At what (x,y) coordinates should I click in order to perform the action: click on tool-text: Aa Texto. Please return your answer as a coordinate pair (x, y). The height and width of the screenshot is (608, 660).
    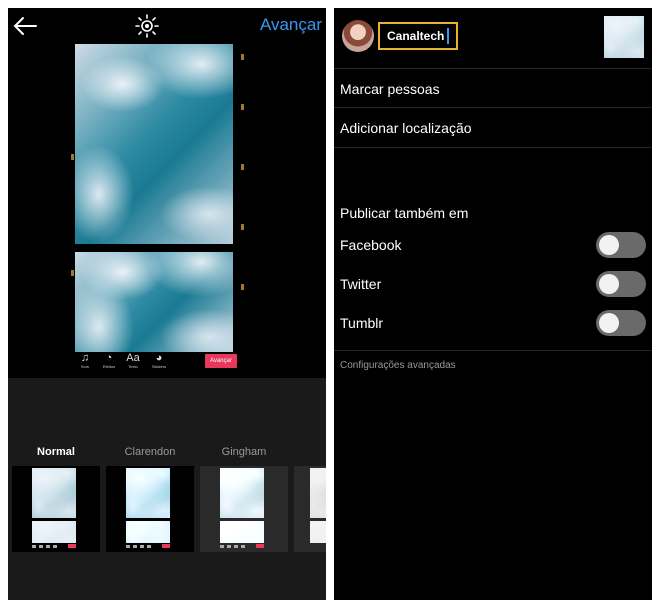
    Looking at the image, I should click on (133, 361).